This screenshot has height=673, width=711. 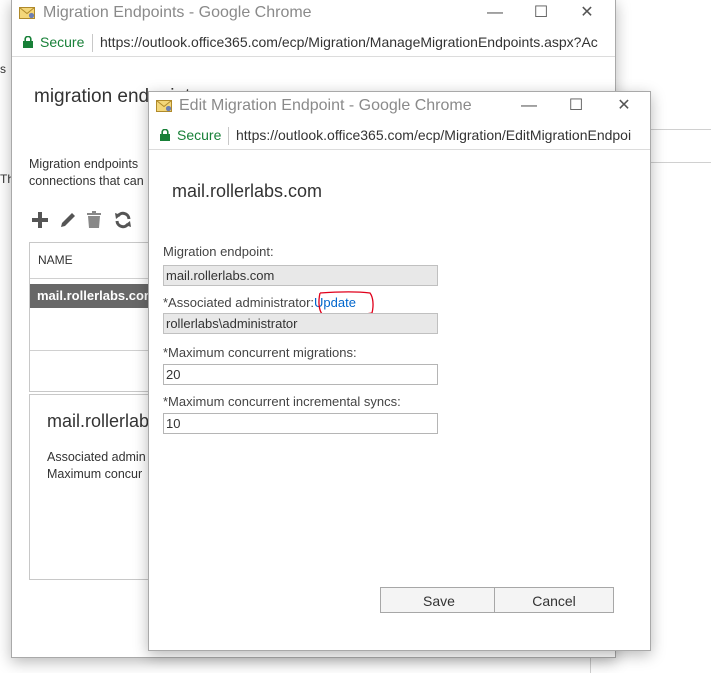 I want to click on max-incremental-label: *Maximum concurrent incremental syncs:, so click(x=282, y=401).